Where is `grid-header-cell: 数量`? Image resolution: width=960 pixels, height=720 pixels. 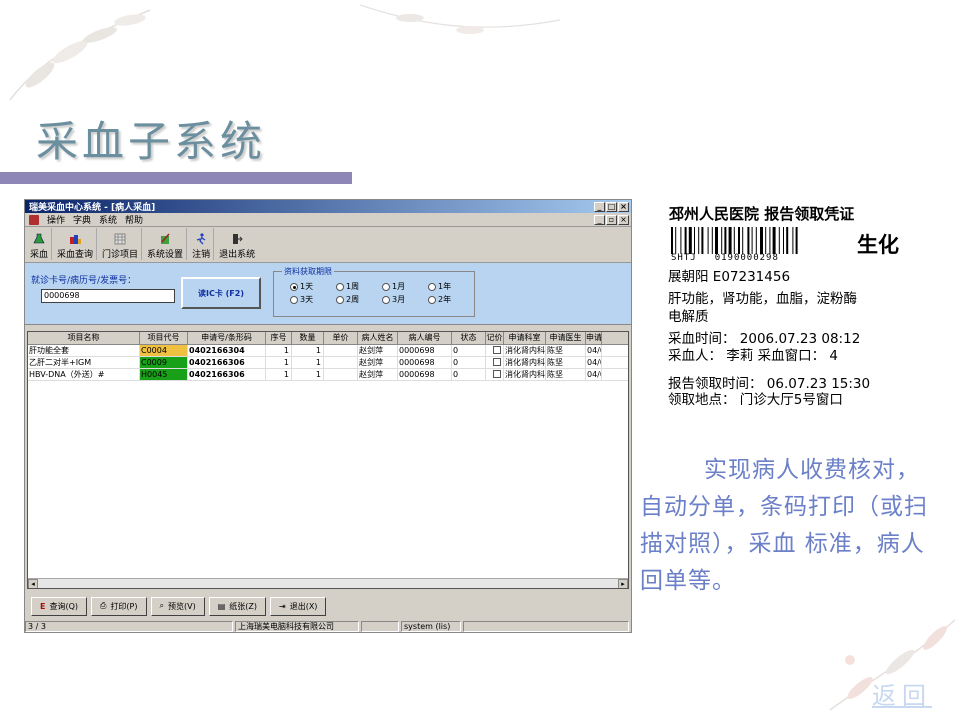 grid-header-cell: 数量 is located at coordinates (308, 338).